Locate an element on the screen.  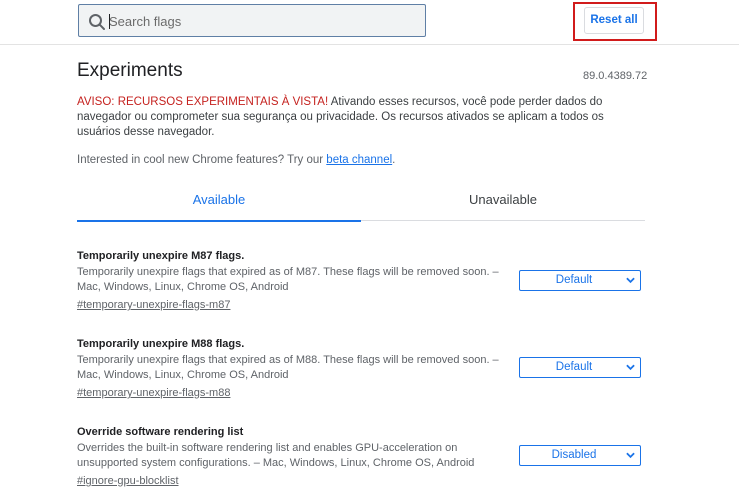
search-input is located at coordinates (259, 21).